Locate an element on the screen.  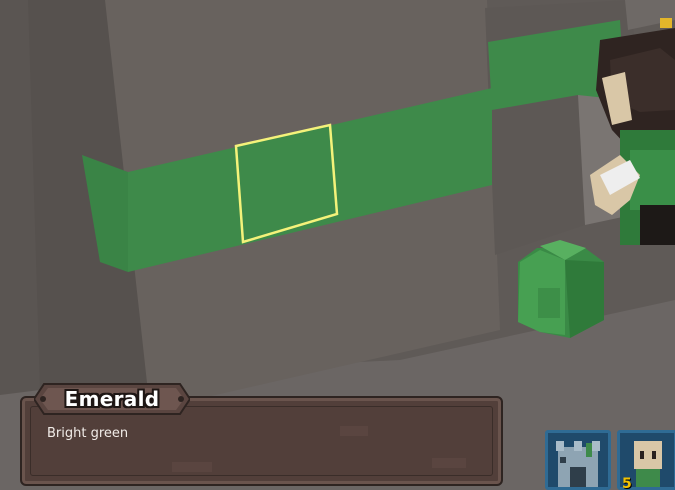
slot-count: 5 is located at coordinates (627, 483).